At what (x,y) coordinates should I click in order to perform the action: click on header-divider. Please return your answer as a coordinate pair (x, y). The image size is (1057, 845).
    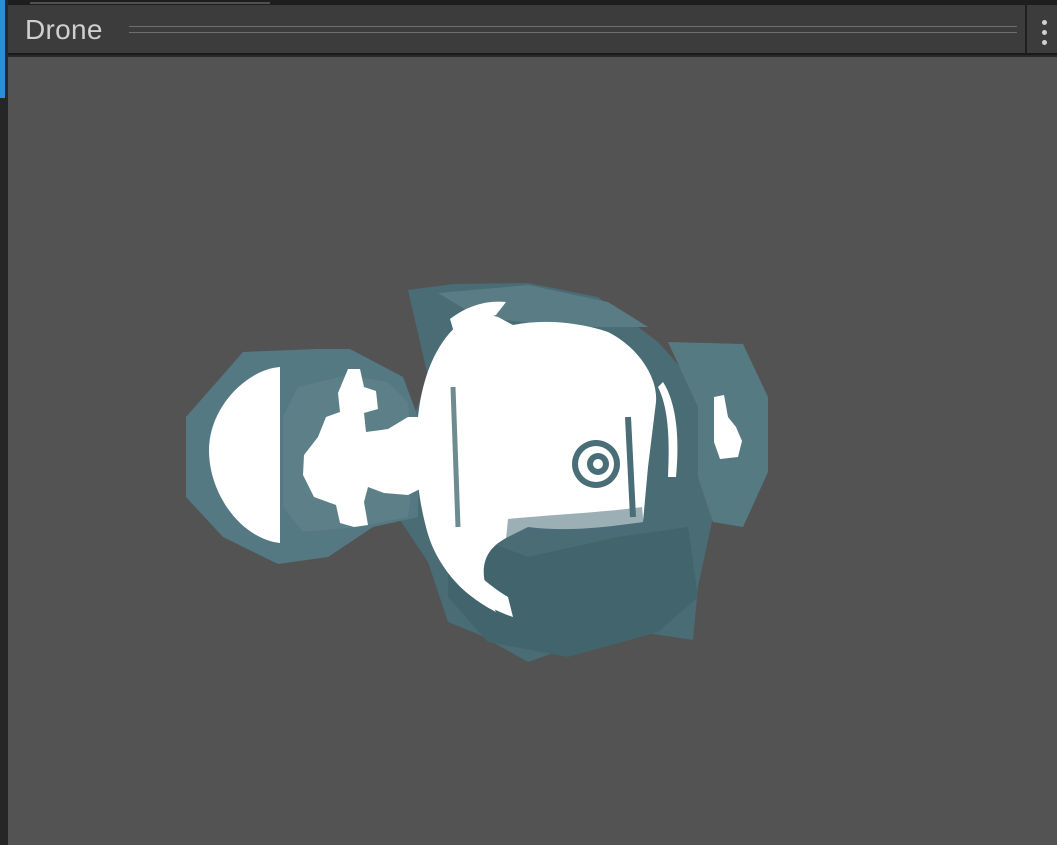
    Looking at the image, I should click on (573, 29).